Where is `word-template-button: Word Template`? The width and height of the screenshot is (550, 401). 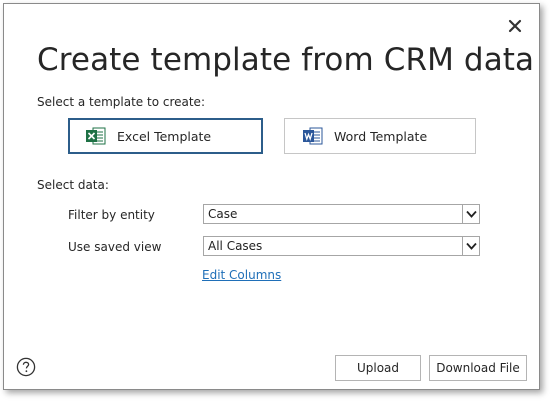
word-template-button: Word Template is located at coordinates (380, 136).